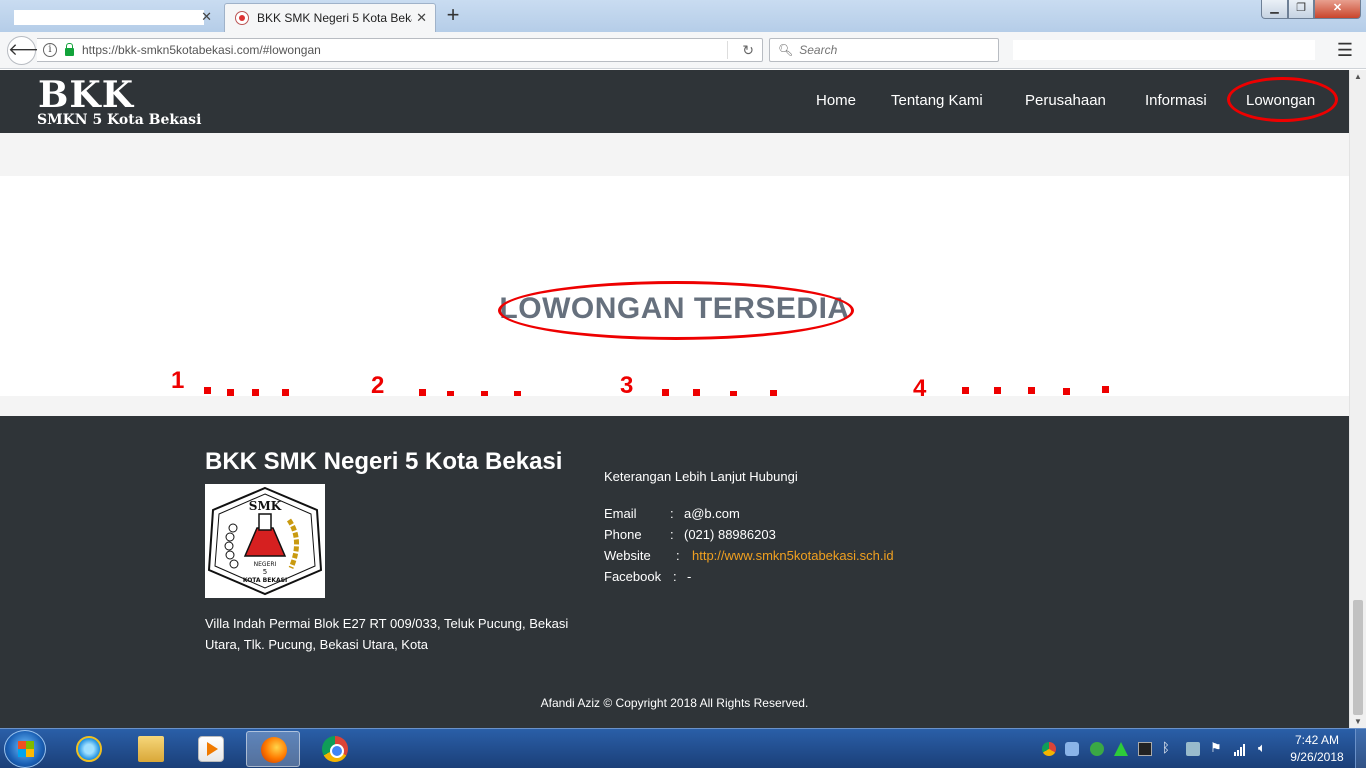 This screenshot has height=768, width=1366. I want to click on tray-chrome-icon, so click(1049, 749).